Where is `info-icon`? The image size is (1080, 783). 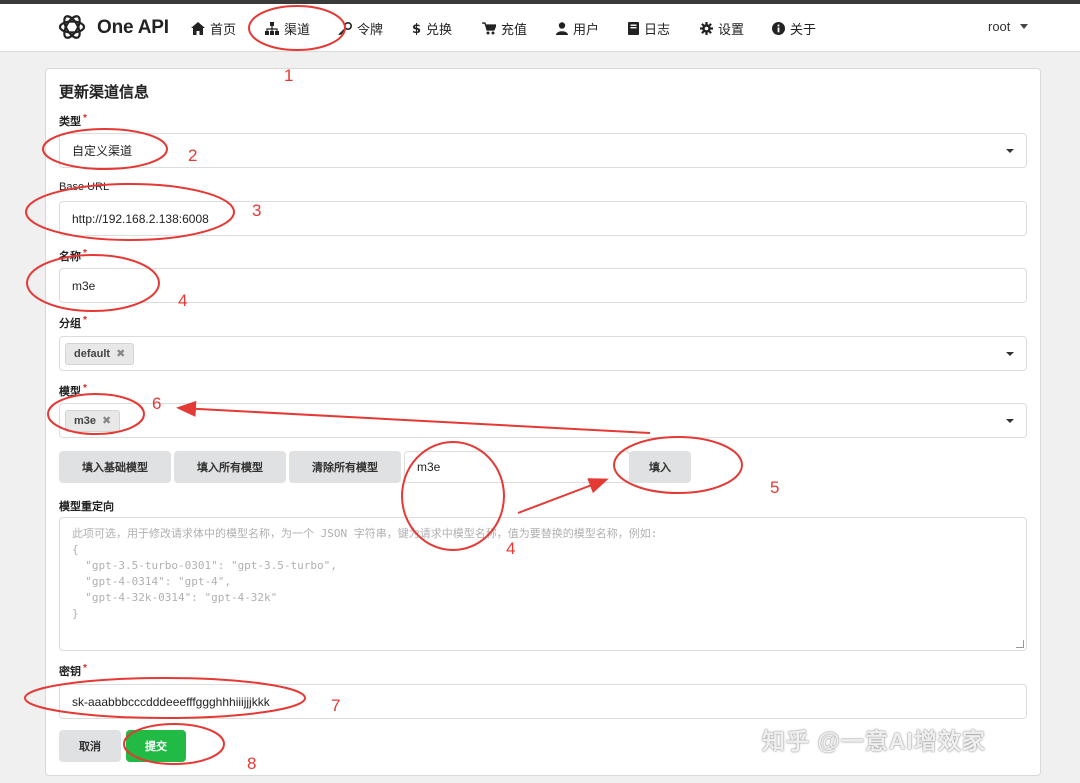 info-icon is located at coordinates (778, 28).